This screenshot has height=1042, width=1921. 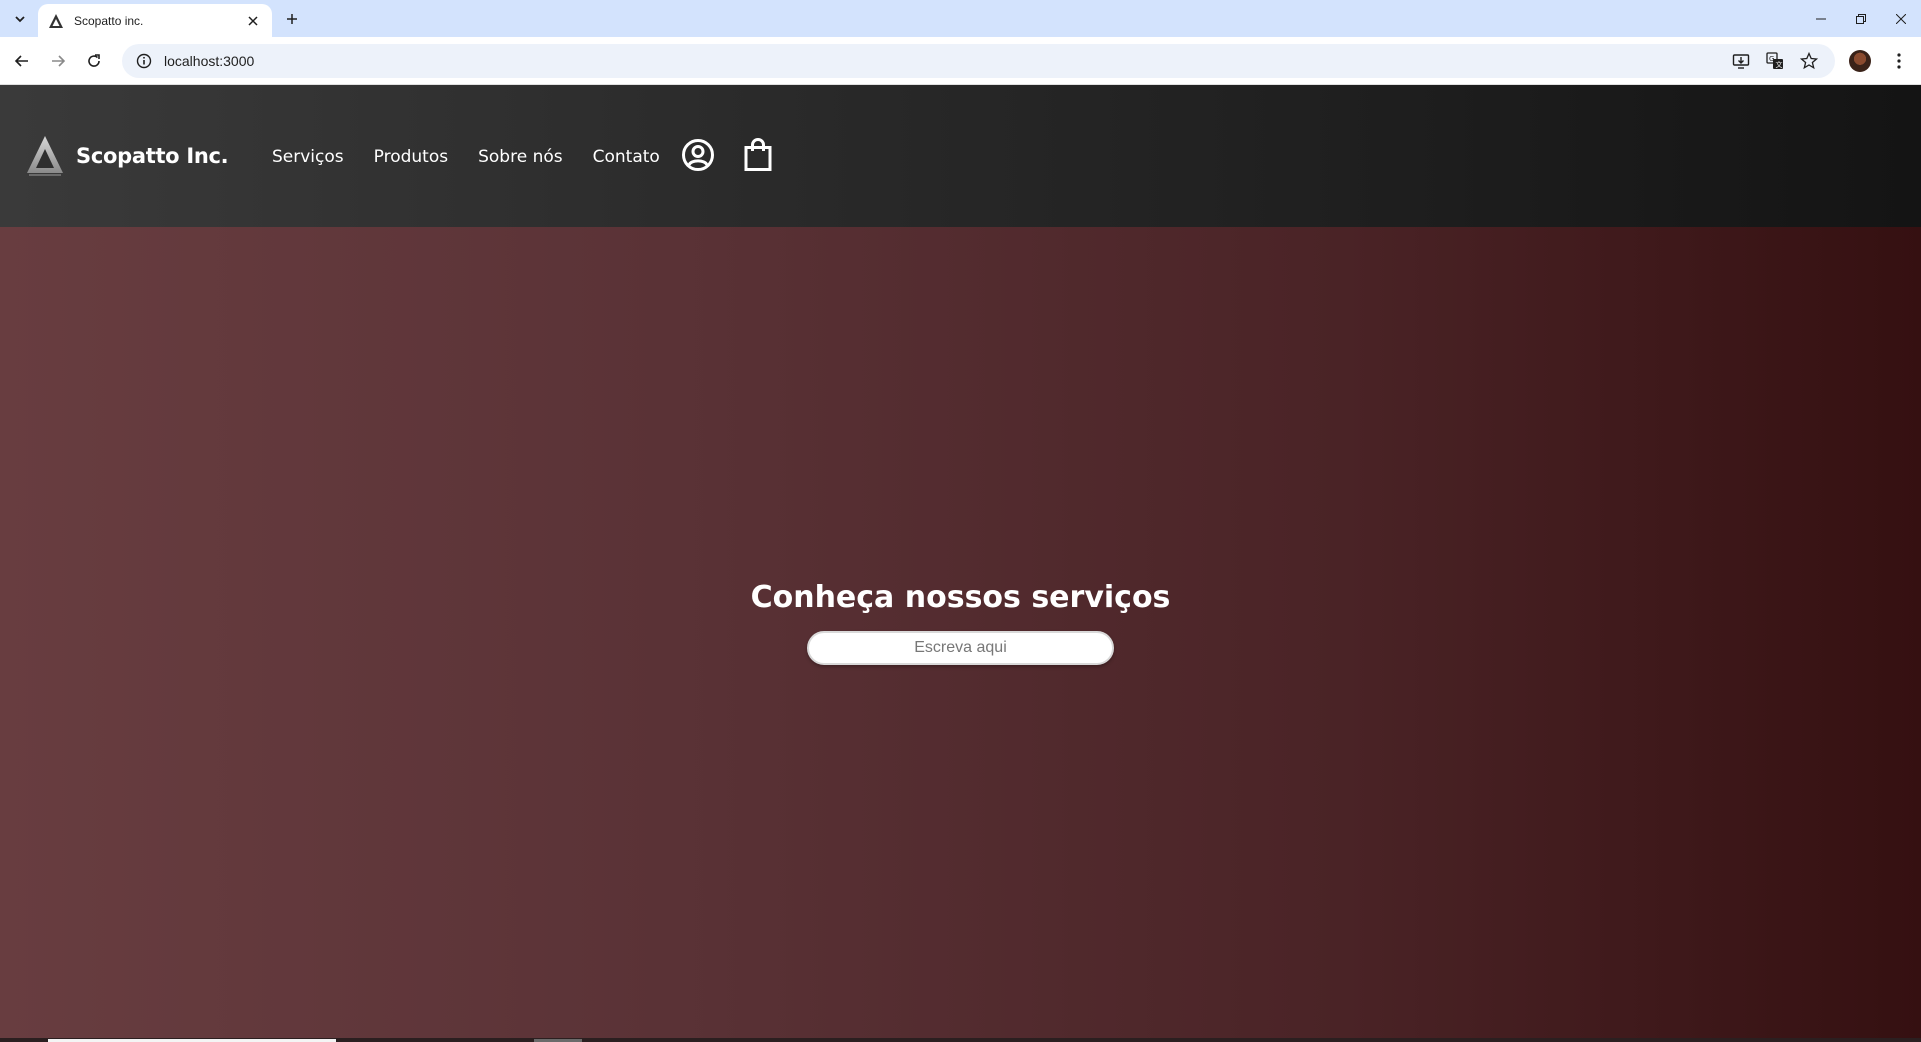 I want to click on more-vertical-icon, so click(x=1899, y=61).